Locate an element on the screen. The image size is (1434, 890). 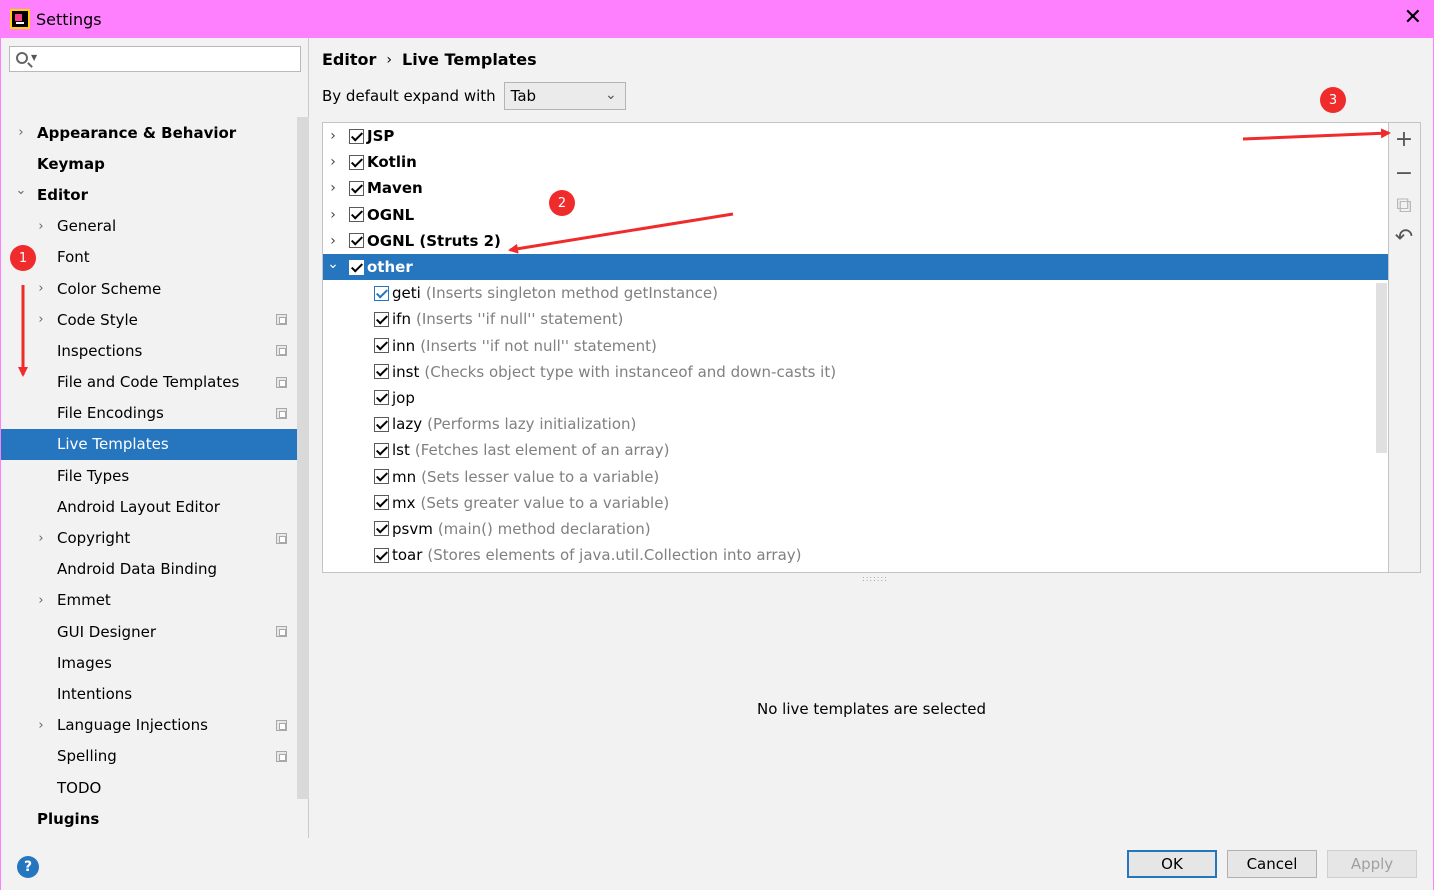
settings-search-field: ▼ is located at coordinates (155, 59).